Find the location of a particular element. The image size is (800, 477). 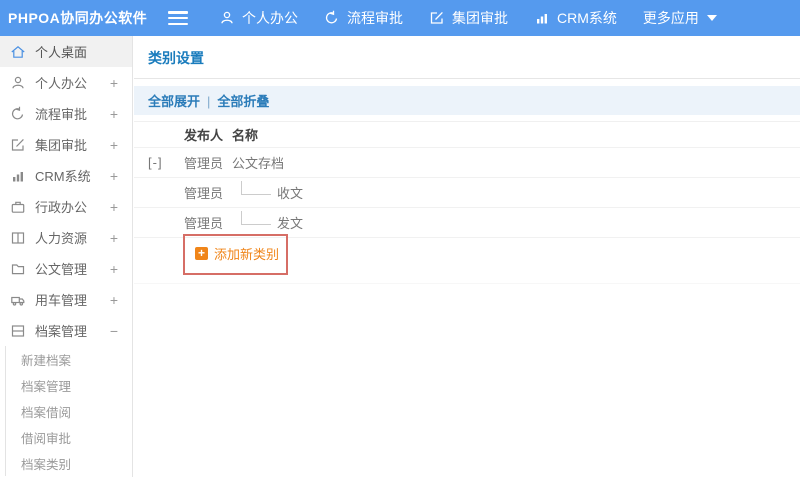

sidebar-item-label: 行政办公 is located at coordinates (61, 207).